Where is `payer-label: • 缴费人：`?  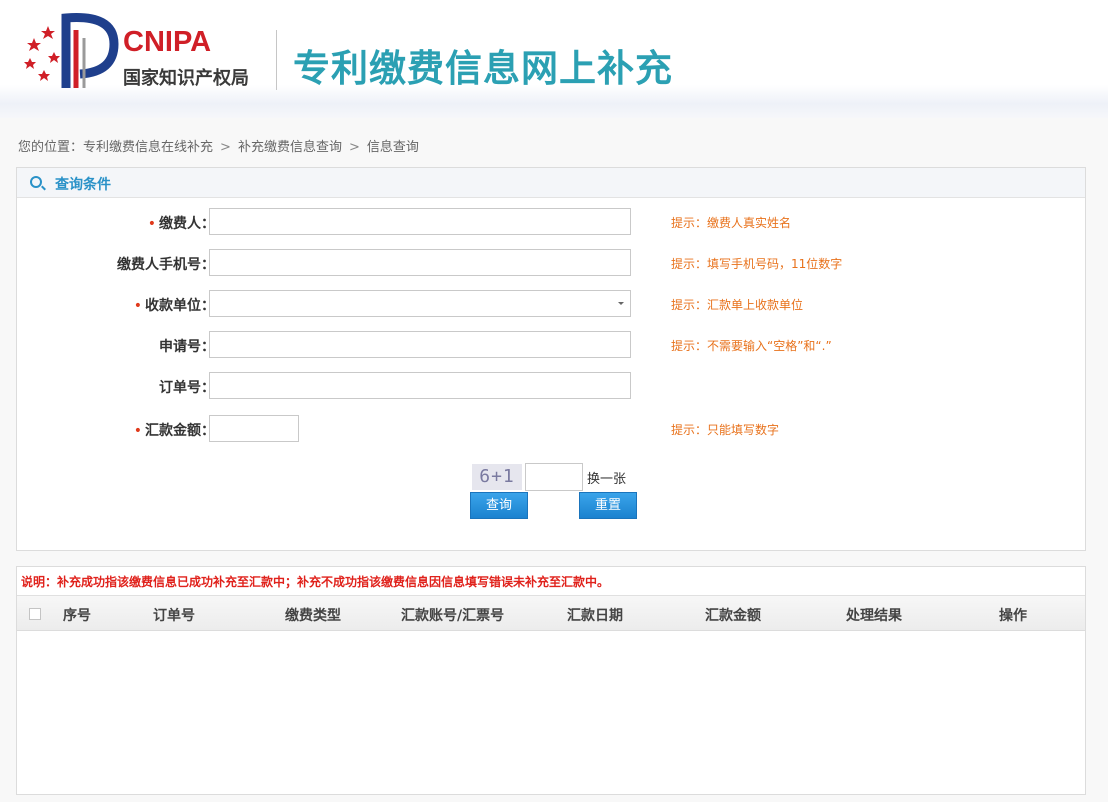 payer-label: • 缴费人： is located at coordinates (181, 224).